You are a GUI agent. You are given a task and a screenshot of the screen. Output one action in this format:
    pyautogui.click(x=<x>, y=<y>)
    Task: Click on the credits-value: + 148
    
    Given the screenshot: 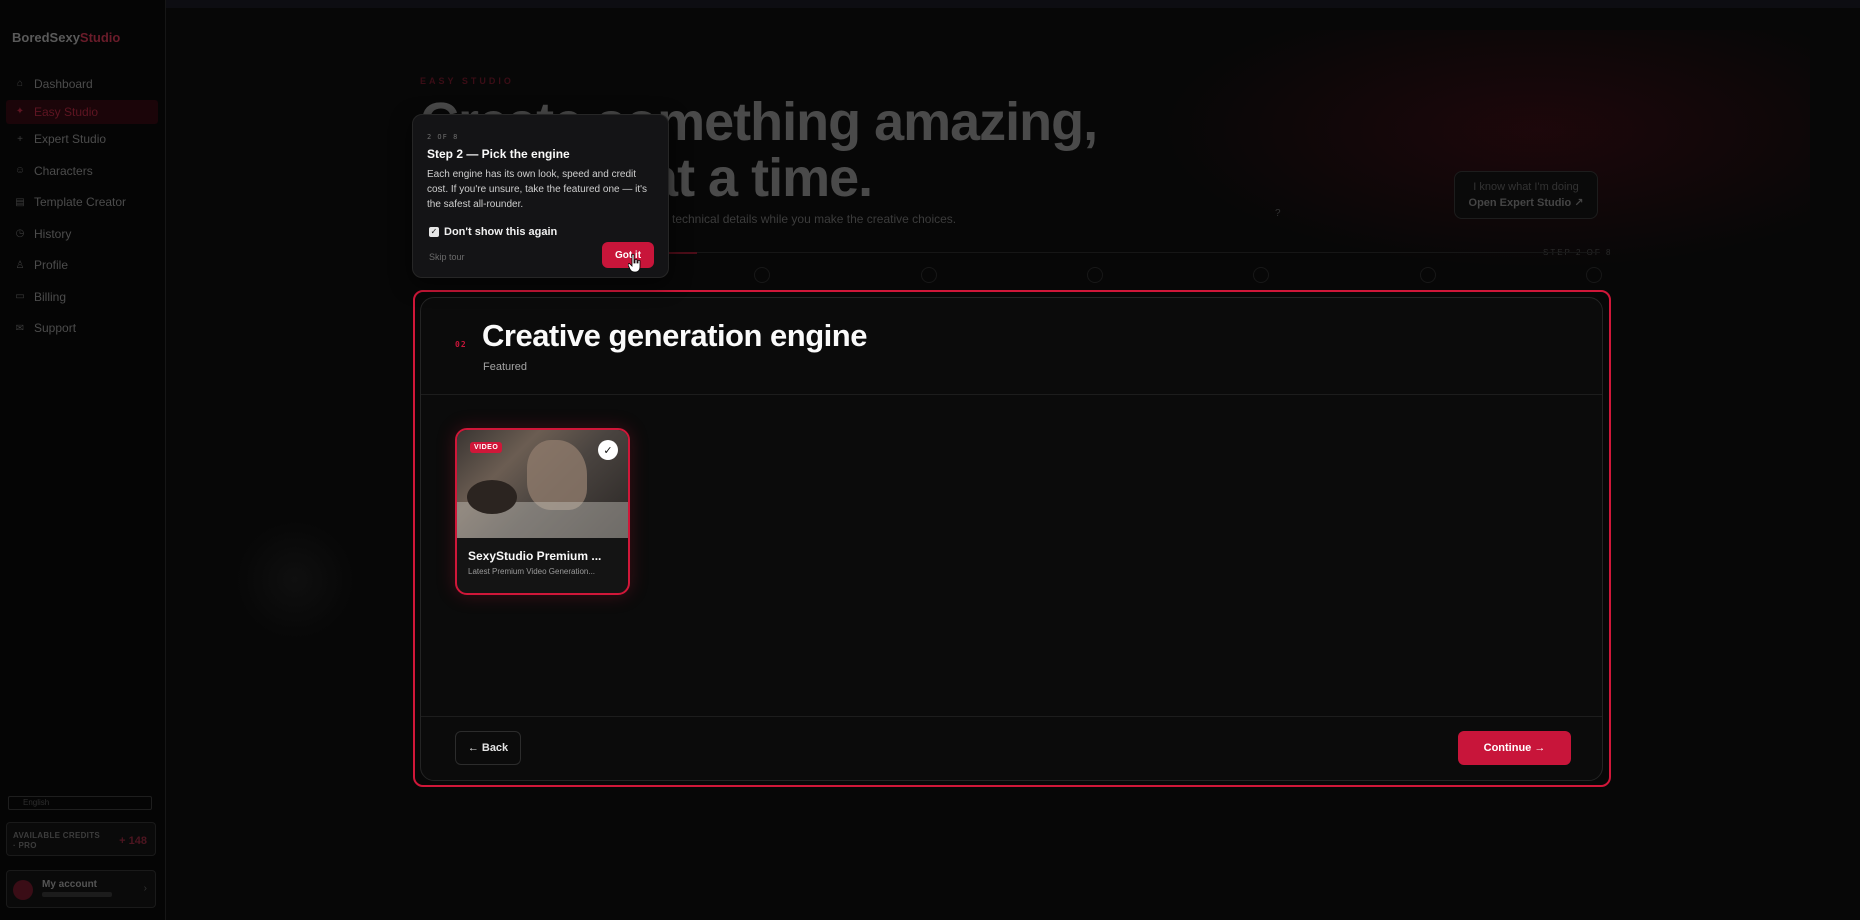 What is the action you would take?
    pyautogui.click(x=133, y=841)
    